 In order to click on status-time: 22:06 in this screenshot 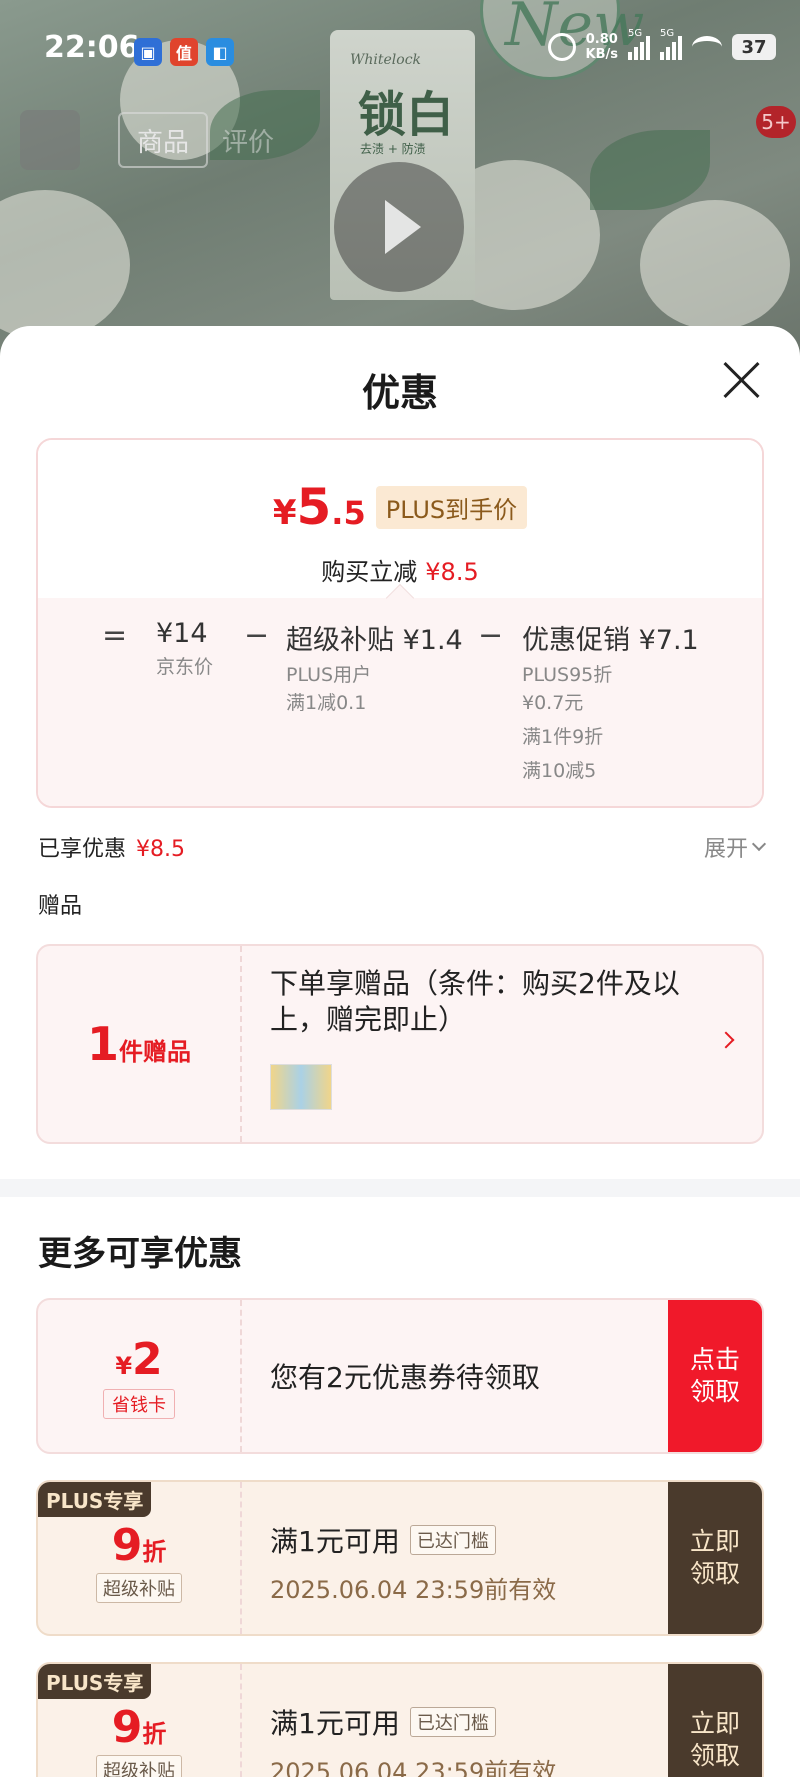, I will do `click(92, 47)`.